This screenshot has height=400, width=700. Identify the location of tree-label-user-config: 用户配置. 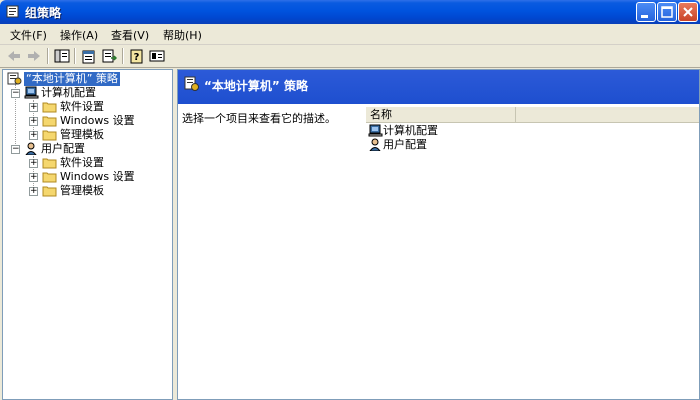
(63, 148).